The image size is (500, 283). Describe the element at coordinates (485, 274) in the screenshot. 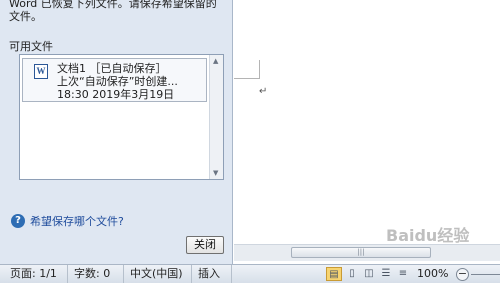

I see `zoom-slider` at that location.